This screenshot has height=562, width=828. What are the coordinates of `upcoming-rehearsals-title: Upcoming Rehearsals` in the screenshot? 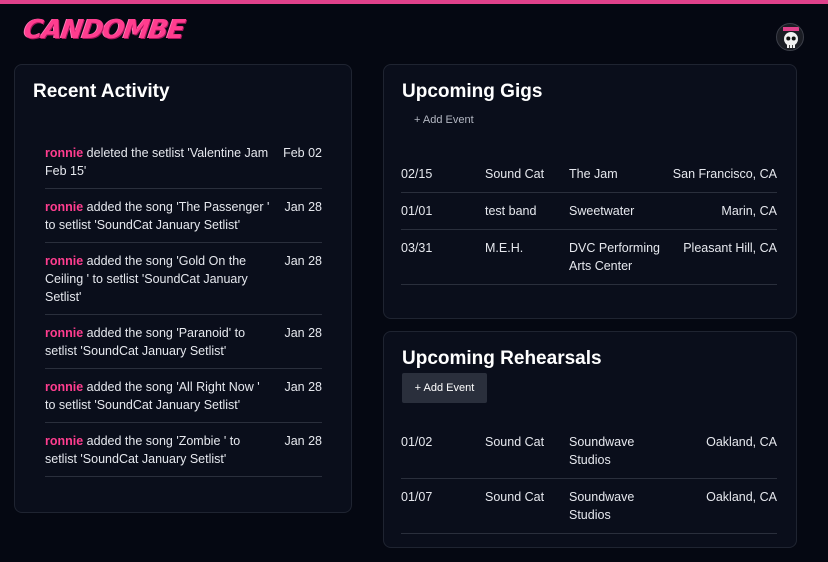 It's located at (502, 358).